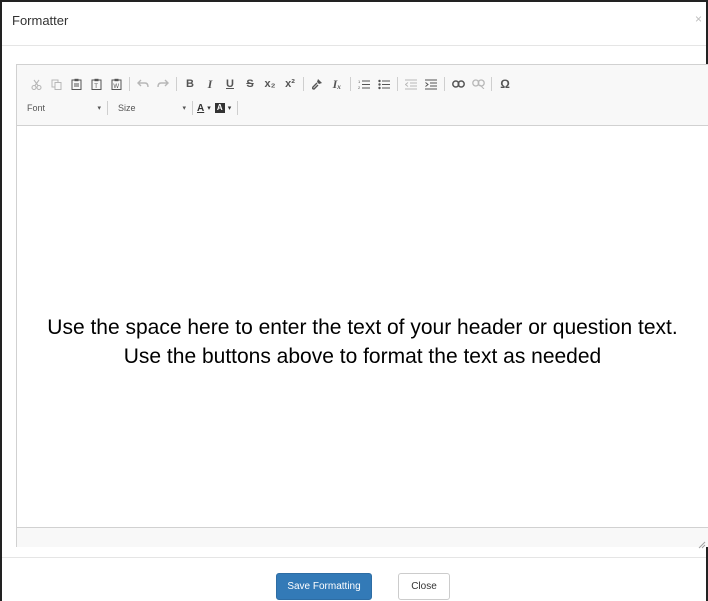 This screenshot has width=708, height=601. Describe the element at coordinates (250, 84) in the screenshot. I see `strike-button: S` at that location.